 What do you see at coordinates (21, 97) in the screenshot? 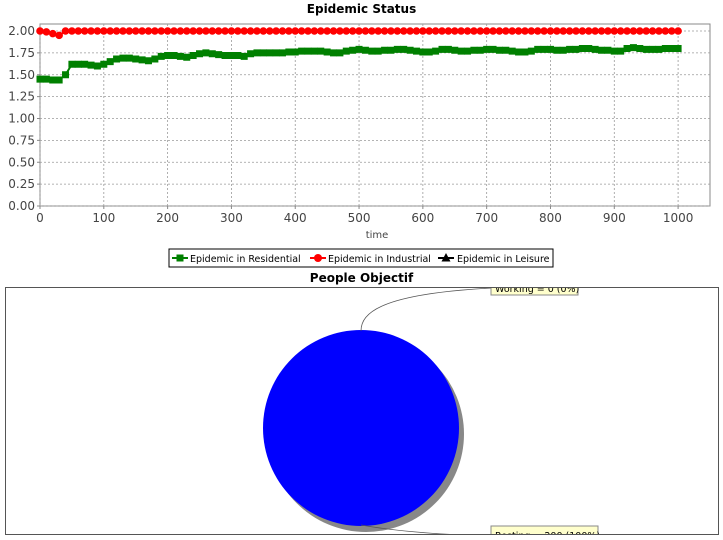
I see `y-tick-label: 1.25` at bounding box center [21, 97].